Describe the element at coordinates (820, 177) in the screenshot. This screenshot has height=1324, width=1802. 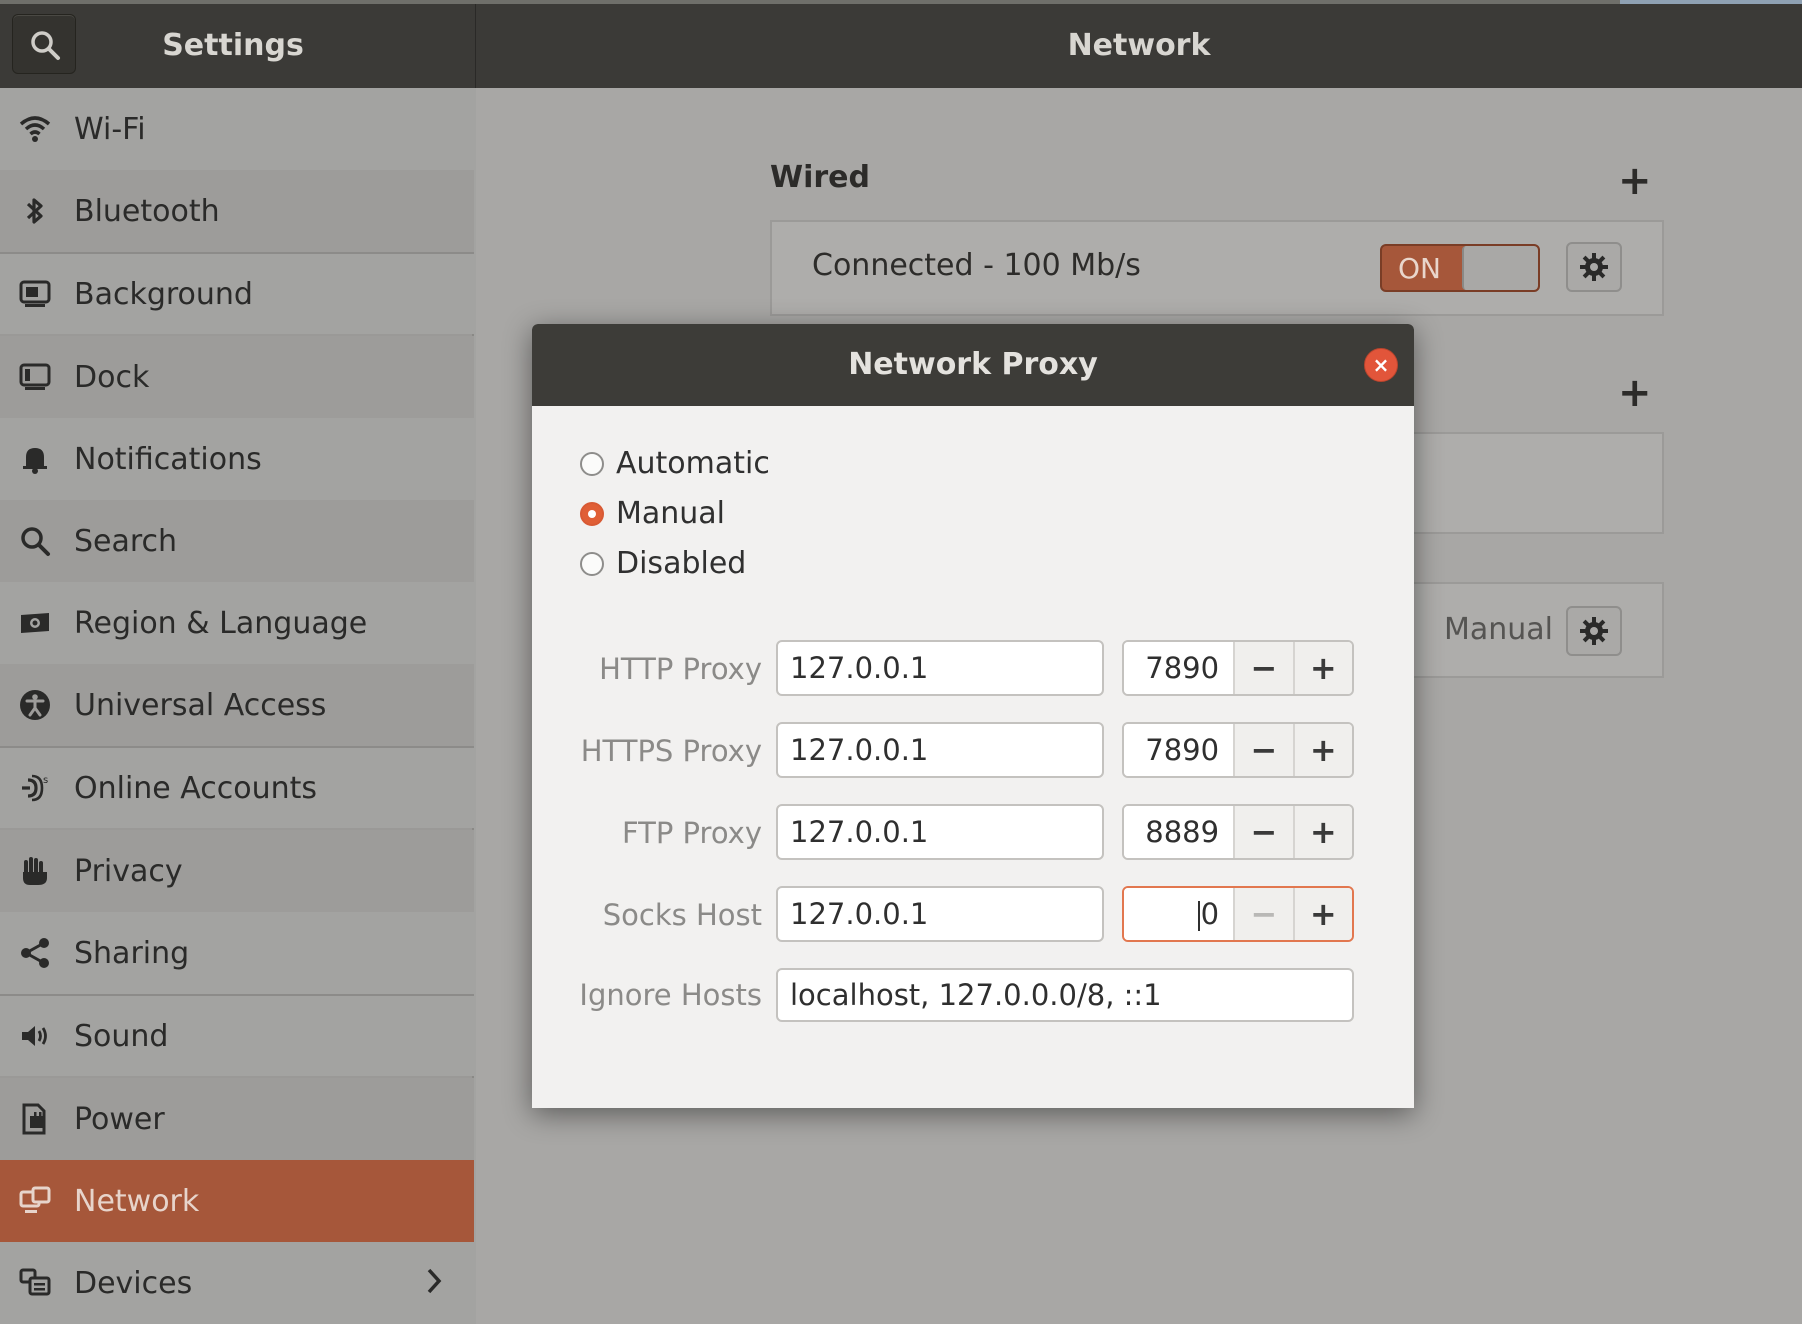
I see `wired-section-title: Wired` at that location.